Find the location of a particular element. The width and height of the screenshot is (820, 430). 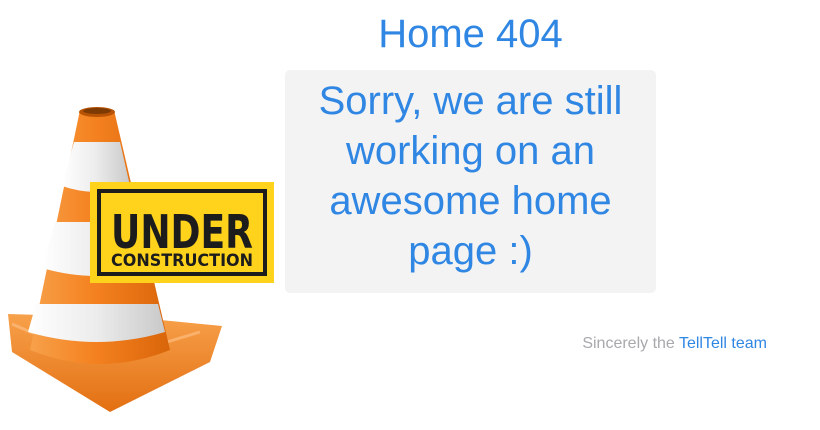

sign-line-construction: CONSTRUCTION is located at coordinates (182, 261).